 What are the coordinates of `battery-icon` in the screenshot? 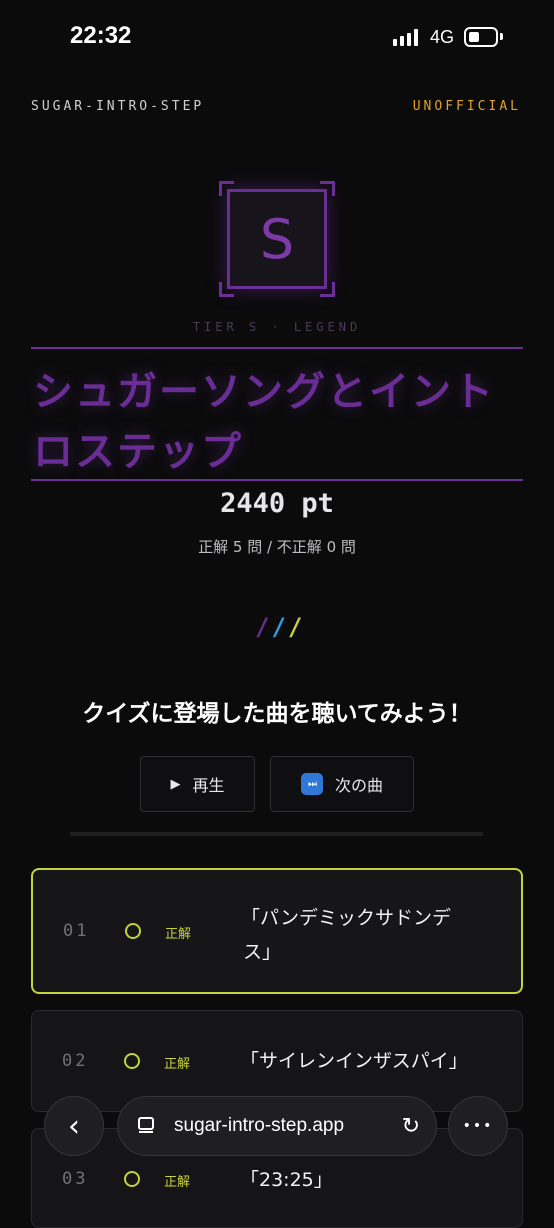 It's located at (481, 37).